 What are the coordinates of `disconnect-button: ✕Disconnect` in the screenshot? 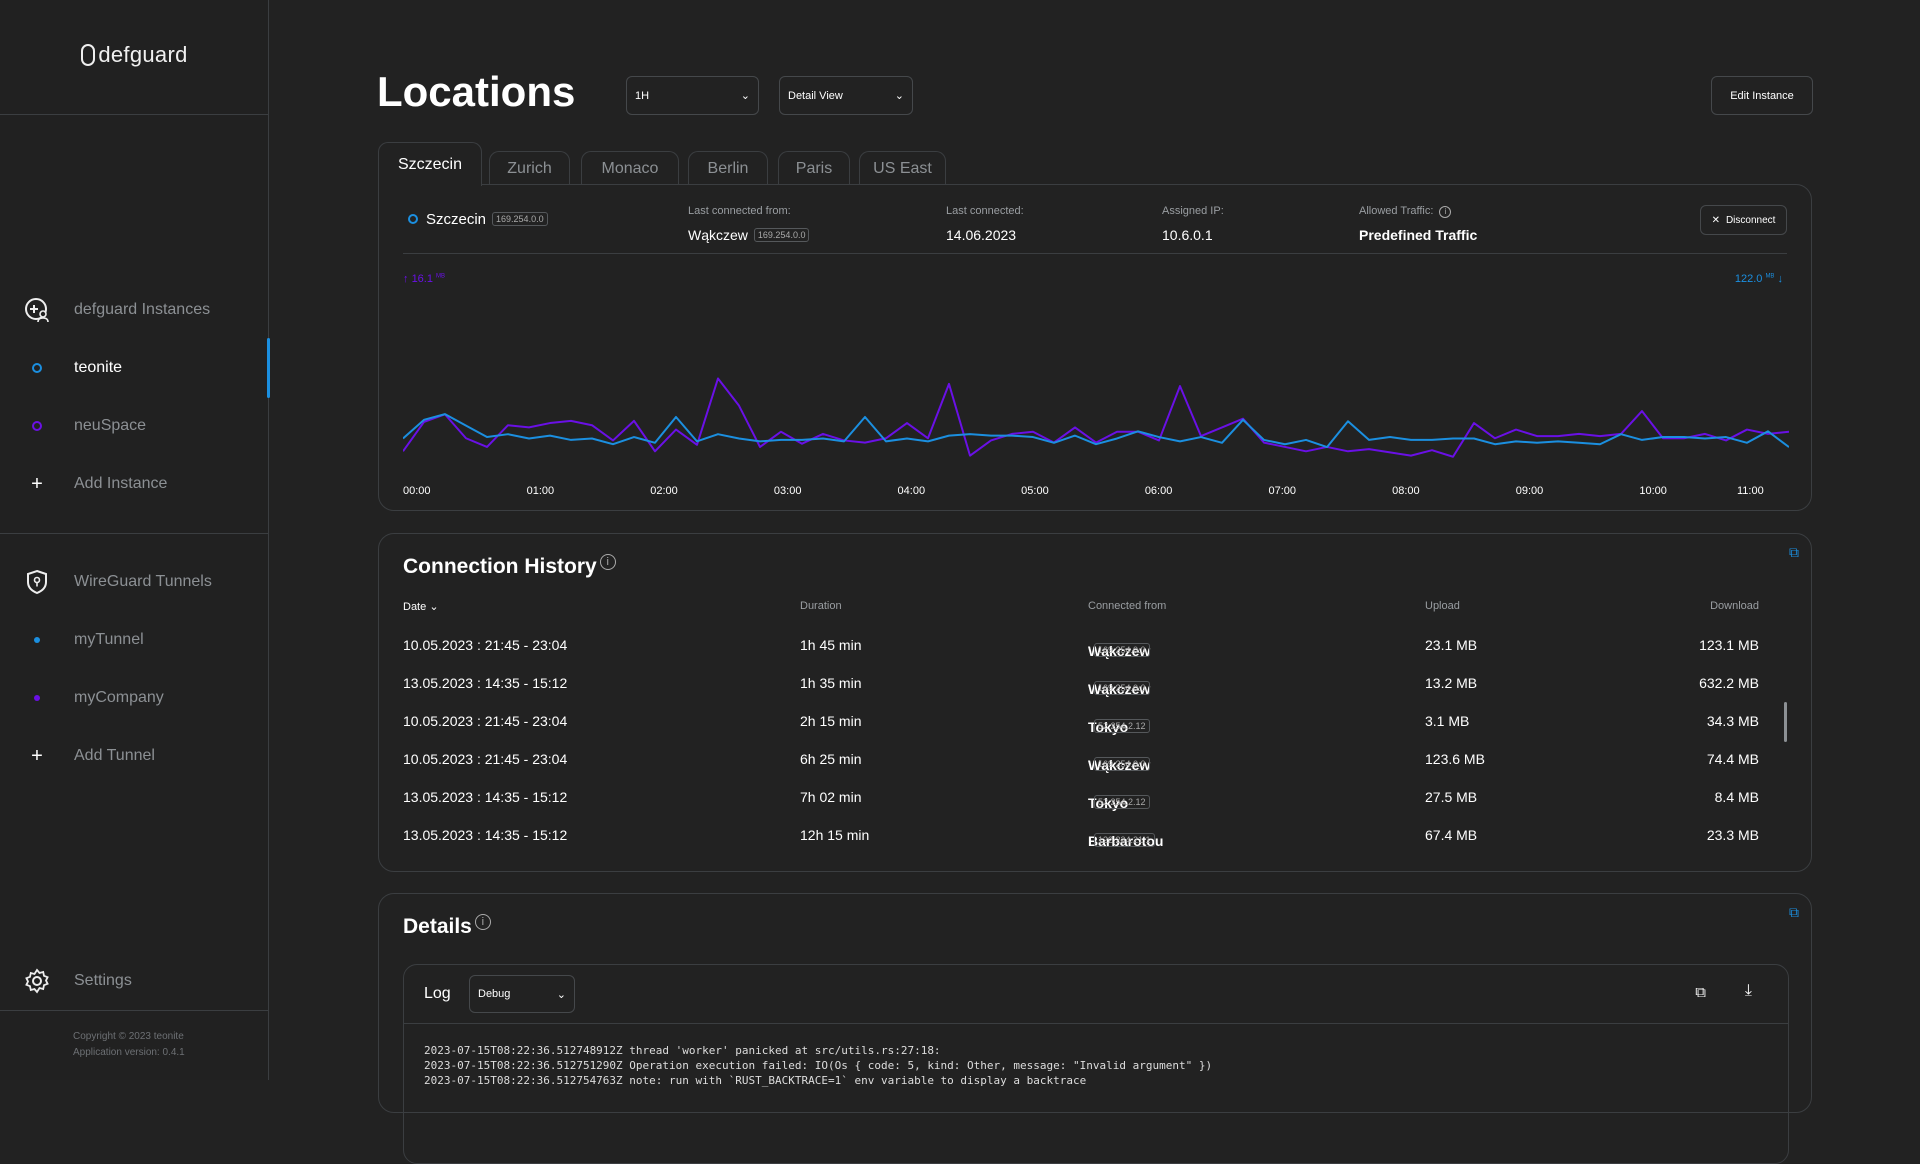 It's located at (1743, 220).